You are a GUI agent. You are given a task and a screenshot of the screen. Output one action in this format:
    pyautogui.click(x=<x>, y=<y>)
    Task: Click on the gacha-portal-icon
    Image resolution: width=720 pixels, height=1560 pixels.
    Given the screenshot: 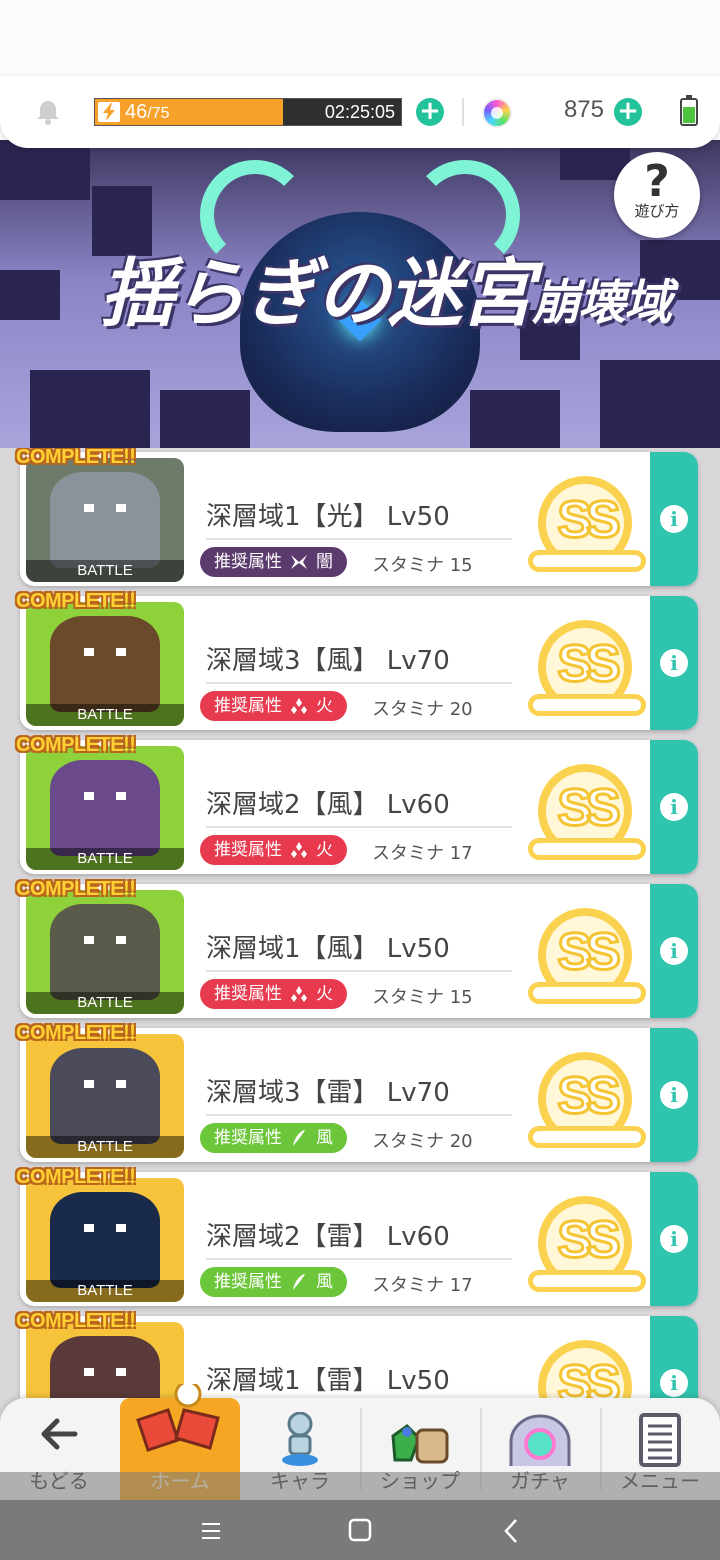 What is the action you would take?
    pyautogui.click(x=540, y=1440)
    